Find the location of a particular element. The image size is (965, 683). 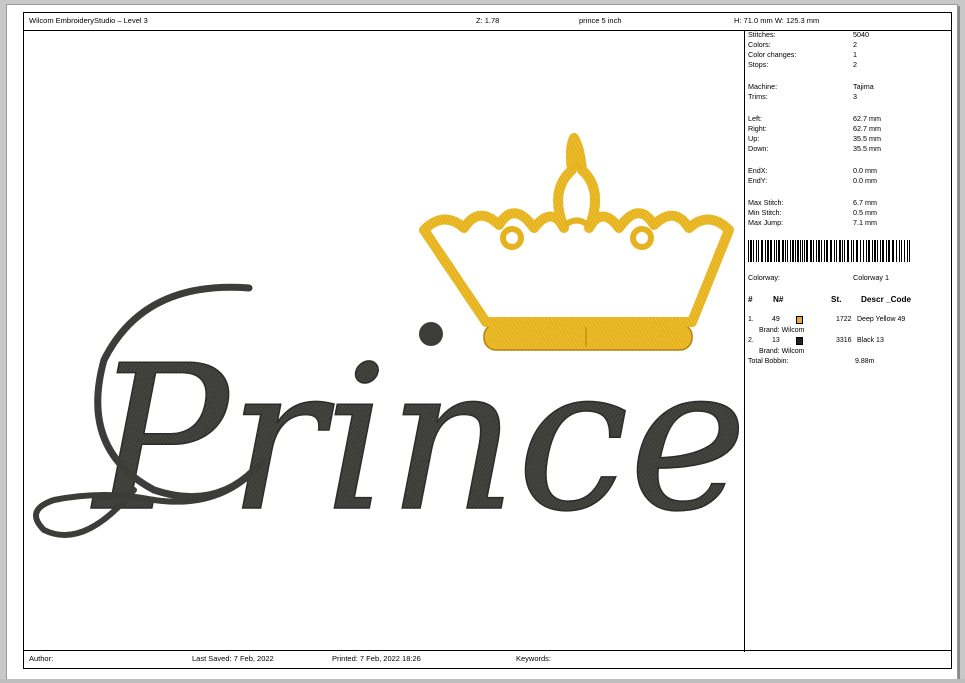

stat-value: 7.1 mm is located at coordinates (865, 222).